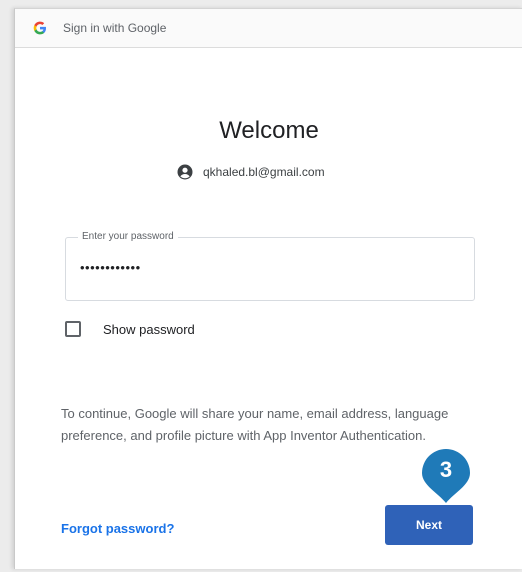 The width and height of the screenshot is (522, 572). What do you see at coordinates (270, 266) in the screenshot?
I see `password-field: Enter your password ••••••••••••` at bounding box center [270, 266].